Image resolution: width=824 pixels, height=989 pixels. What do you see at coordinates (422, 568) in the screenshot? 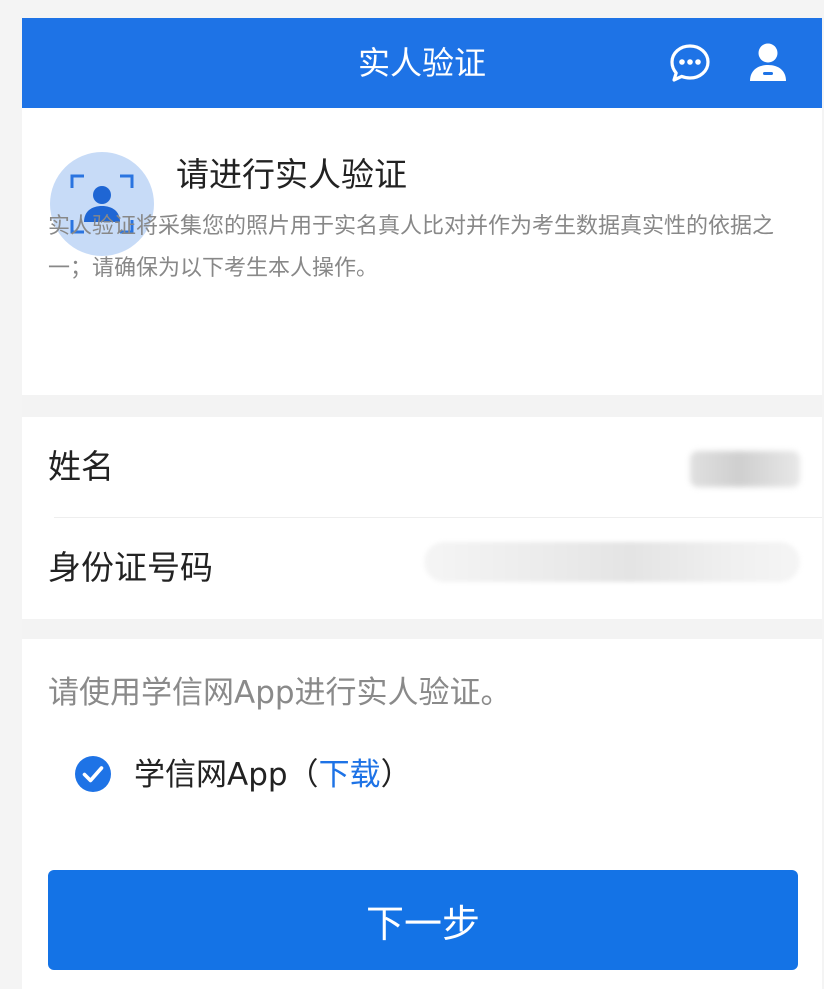
I see `id-number-row: 身份证号码` at bounding box center [422, 568].